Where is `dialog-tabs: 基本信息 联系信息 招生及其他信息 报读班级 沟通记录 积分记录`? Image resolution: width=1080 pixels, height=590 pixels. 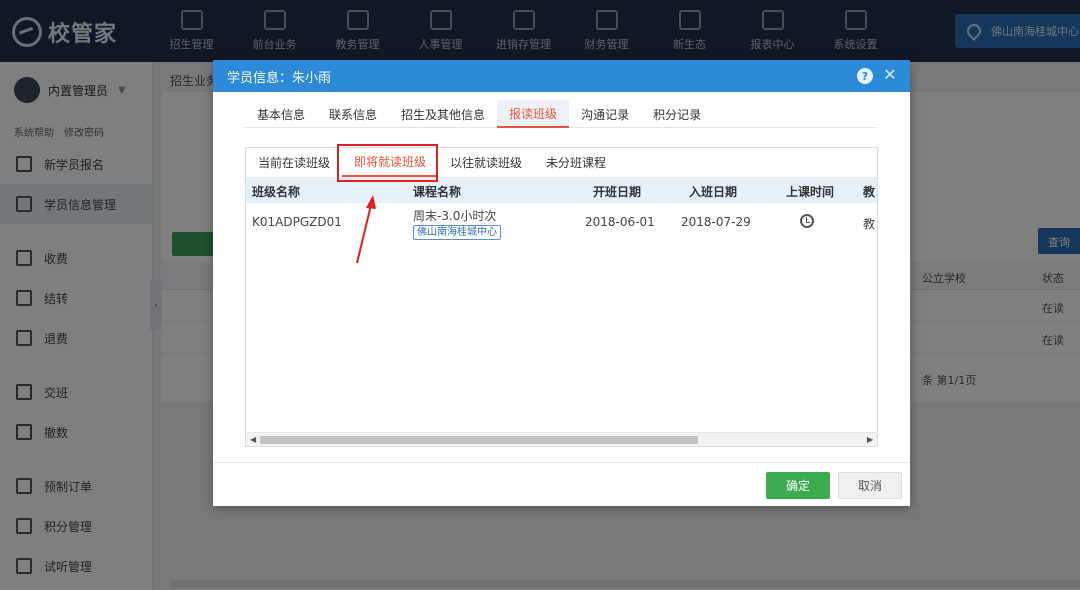 dialog-tabs: 基本信息 联系信息 招生及其他信息 报读班级 沟通记录 积分记录 is located at coordinates (561, 114).